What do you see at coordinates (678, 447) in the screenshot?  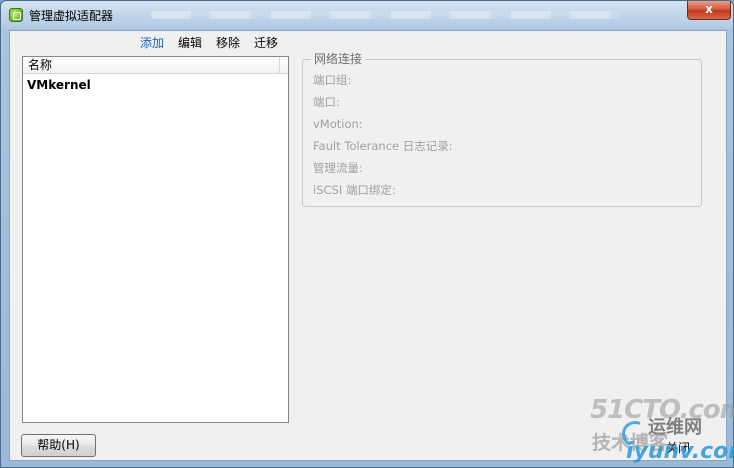 I see `close-button: 关闭` at bounding box center [678, 447].